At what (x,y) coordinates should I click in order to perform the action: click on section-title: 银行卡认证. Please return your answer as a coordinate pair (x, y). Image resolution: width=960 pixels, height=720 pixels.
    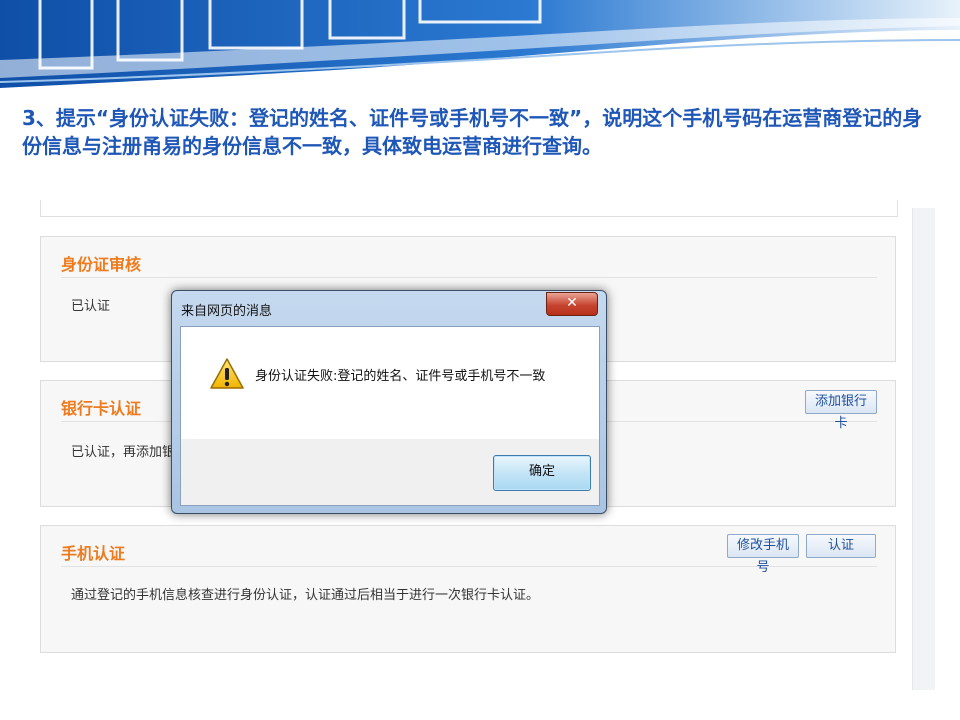
    Looking at the image, I should click on (101, 408).